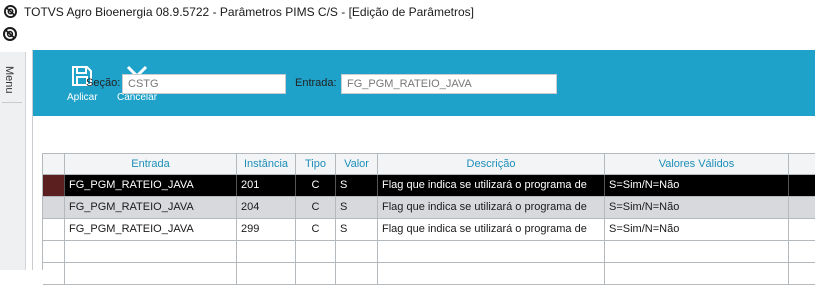 Image resolution: width=815 pixels, height=285 pixels. I want to click on app-menu-icon, so click(10, 34).